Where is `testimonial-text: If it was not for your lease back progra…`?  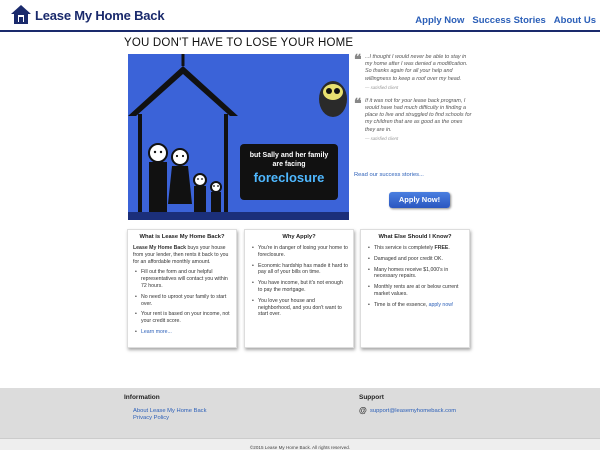
testimonial-text: If it was not for your lease back progra… is located at coordinates (418, 115).